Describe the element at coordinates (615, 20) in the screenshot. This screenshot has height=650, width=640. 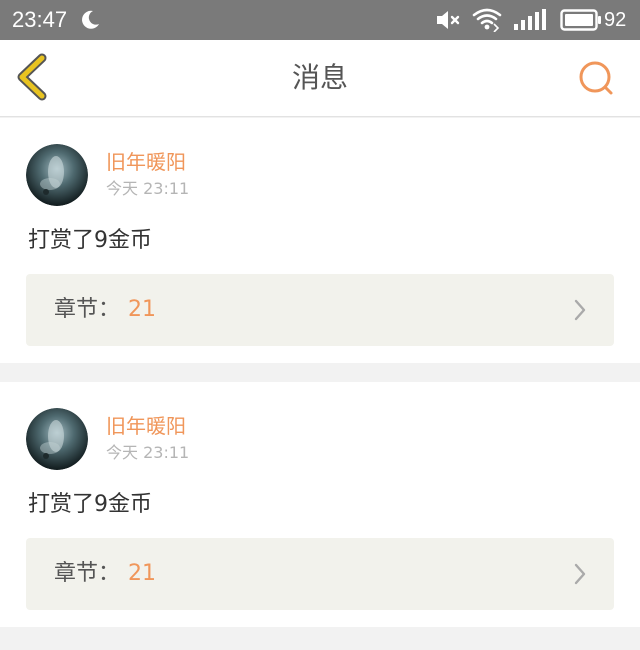
I see `battery-level: 92` at that location.